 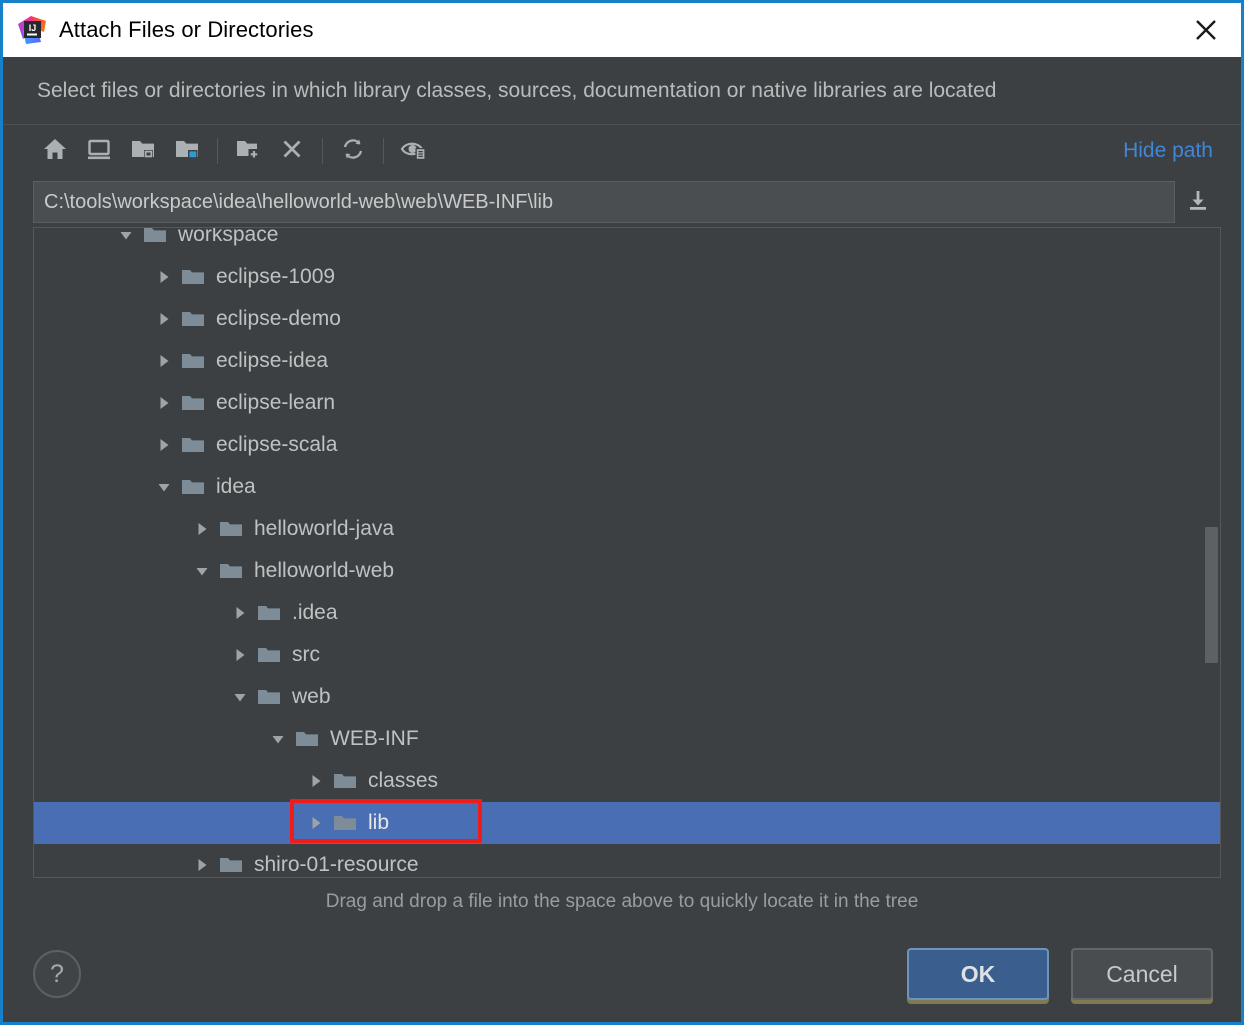 I want to click on folder-collapse-icon, so click(x=143, y=151).